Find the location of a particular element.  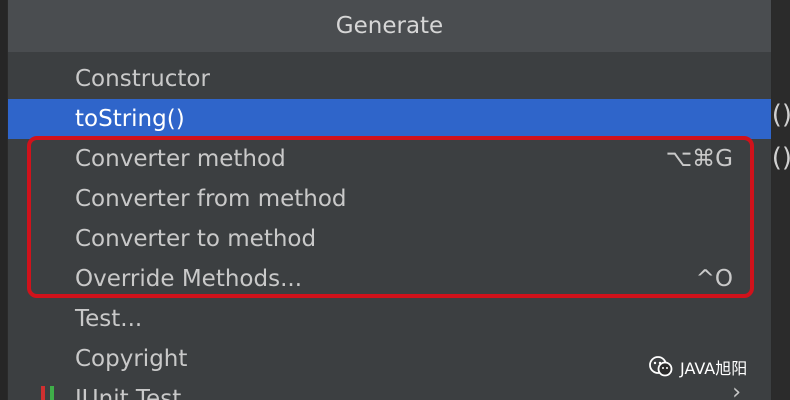

watermark: JAVA旭阳 is located at coordinates (697, 367).